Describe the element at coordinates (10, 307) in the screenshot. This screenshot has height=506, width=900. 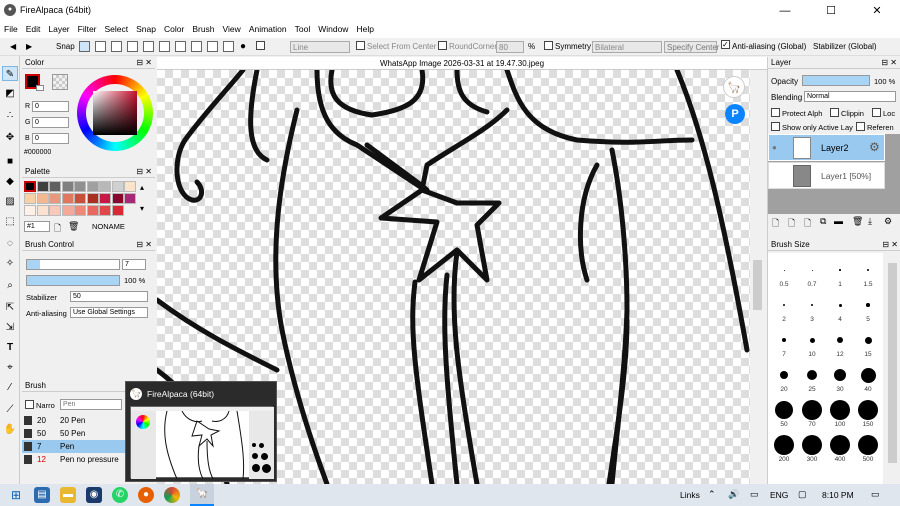
I see `transform-icon: ⇱` at that location.